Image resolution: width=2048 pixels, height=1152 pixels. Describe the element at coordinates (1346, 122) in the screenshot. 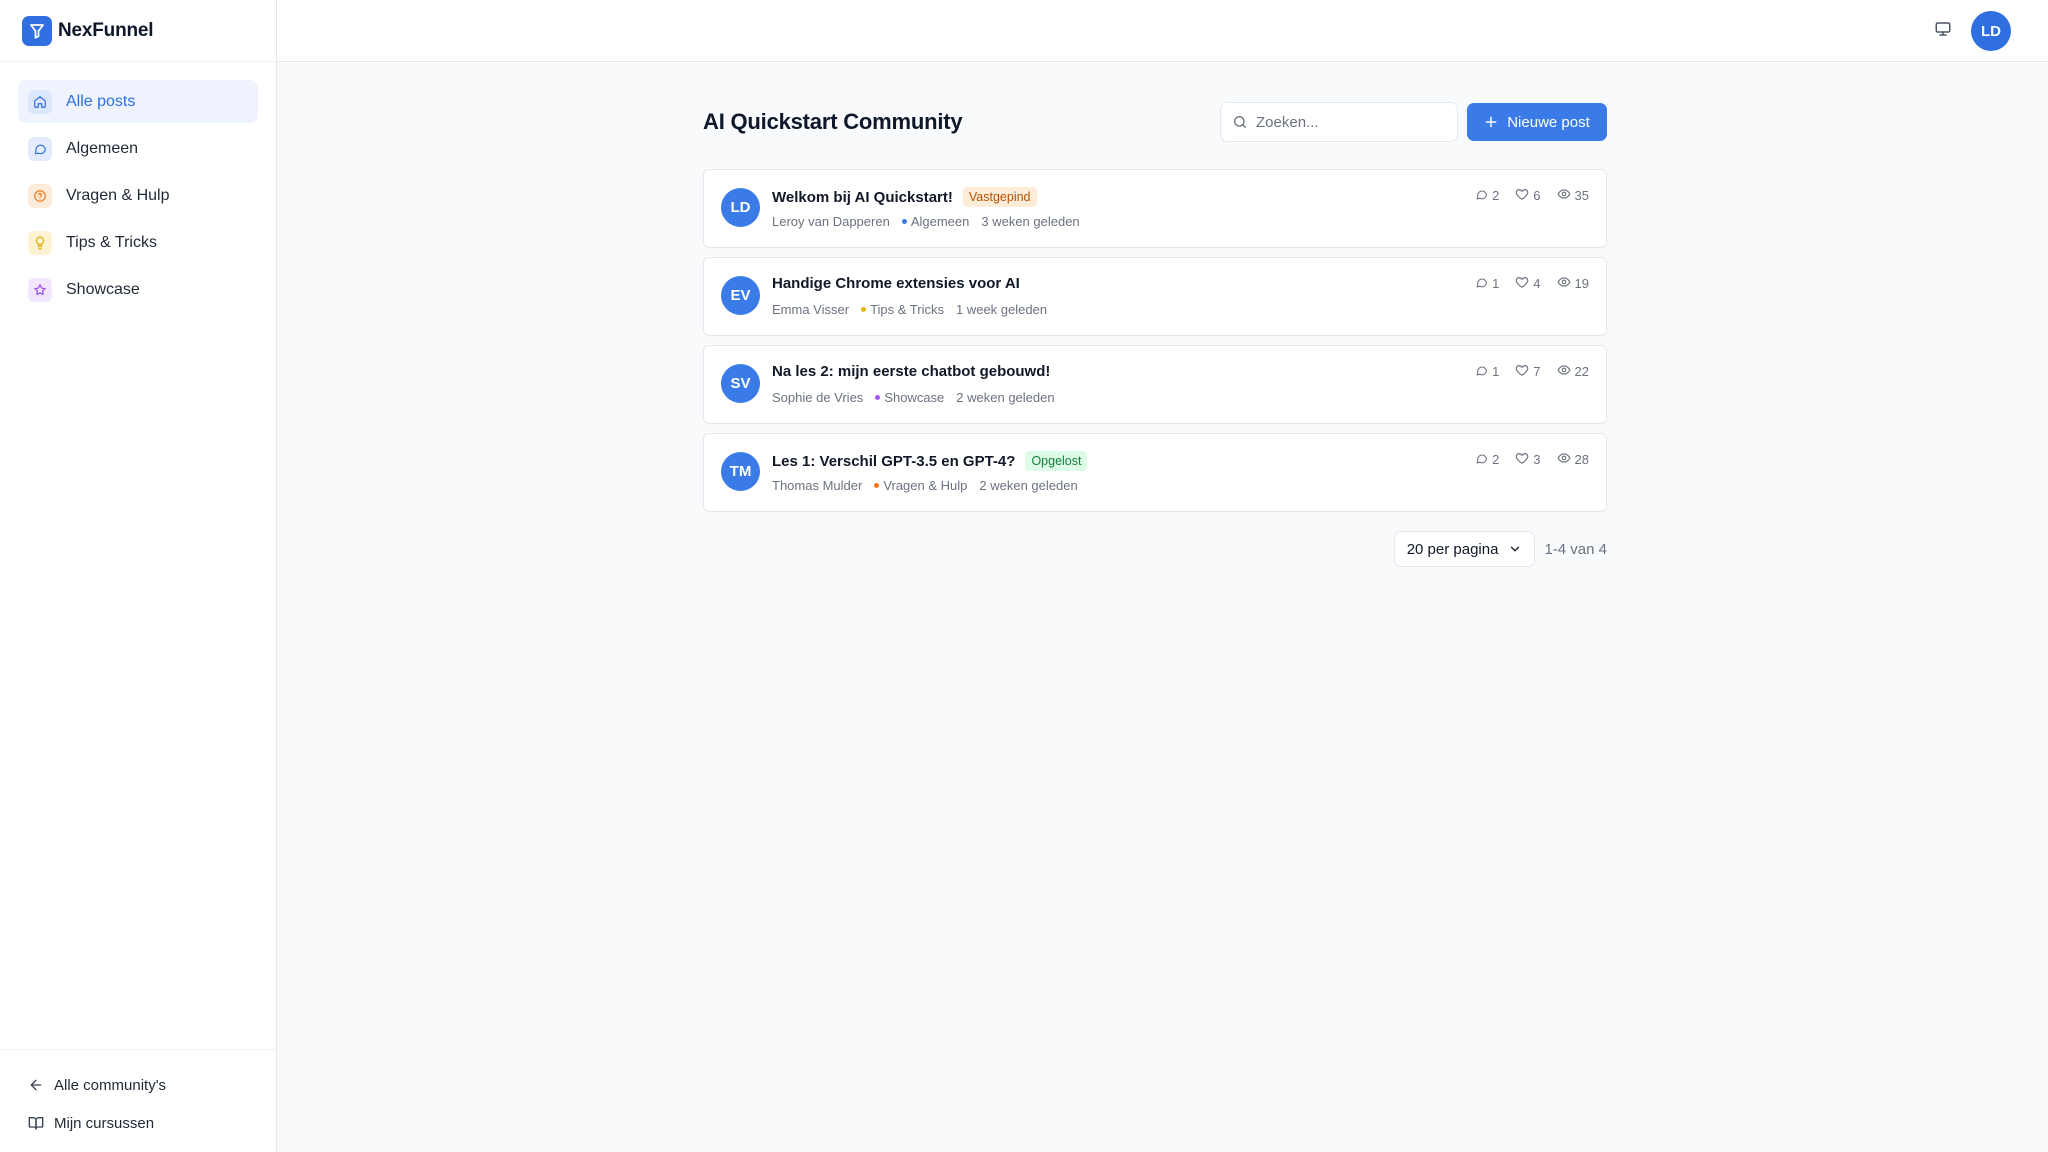

I see `search-input` at that location.